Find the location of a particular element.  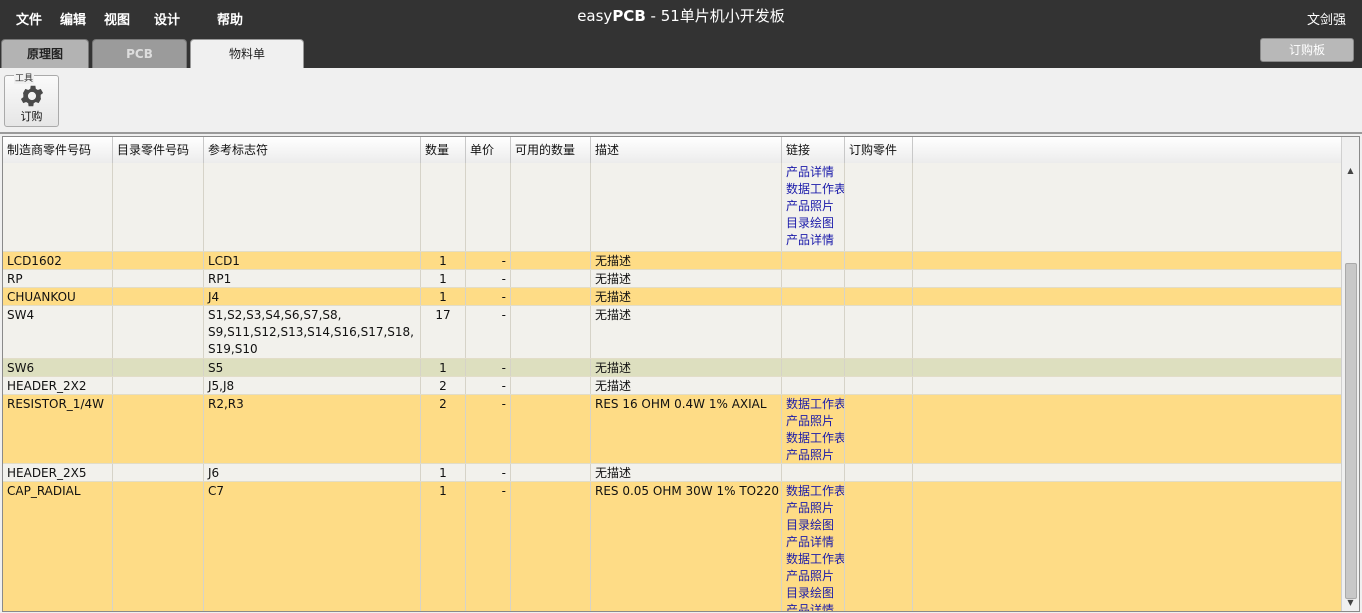

cell-reference: J5,J8 is located at coordinates (312, 385).